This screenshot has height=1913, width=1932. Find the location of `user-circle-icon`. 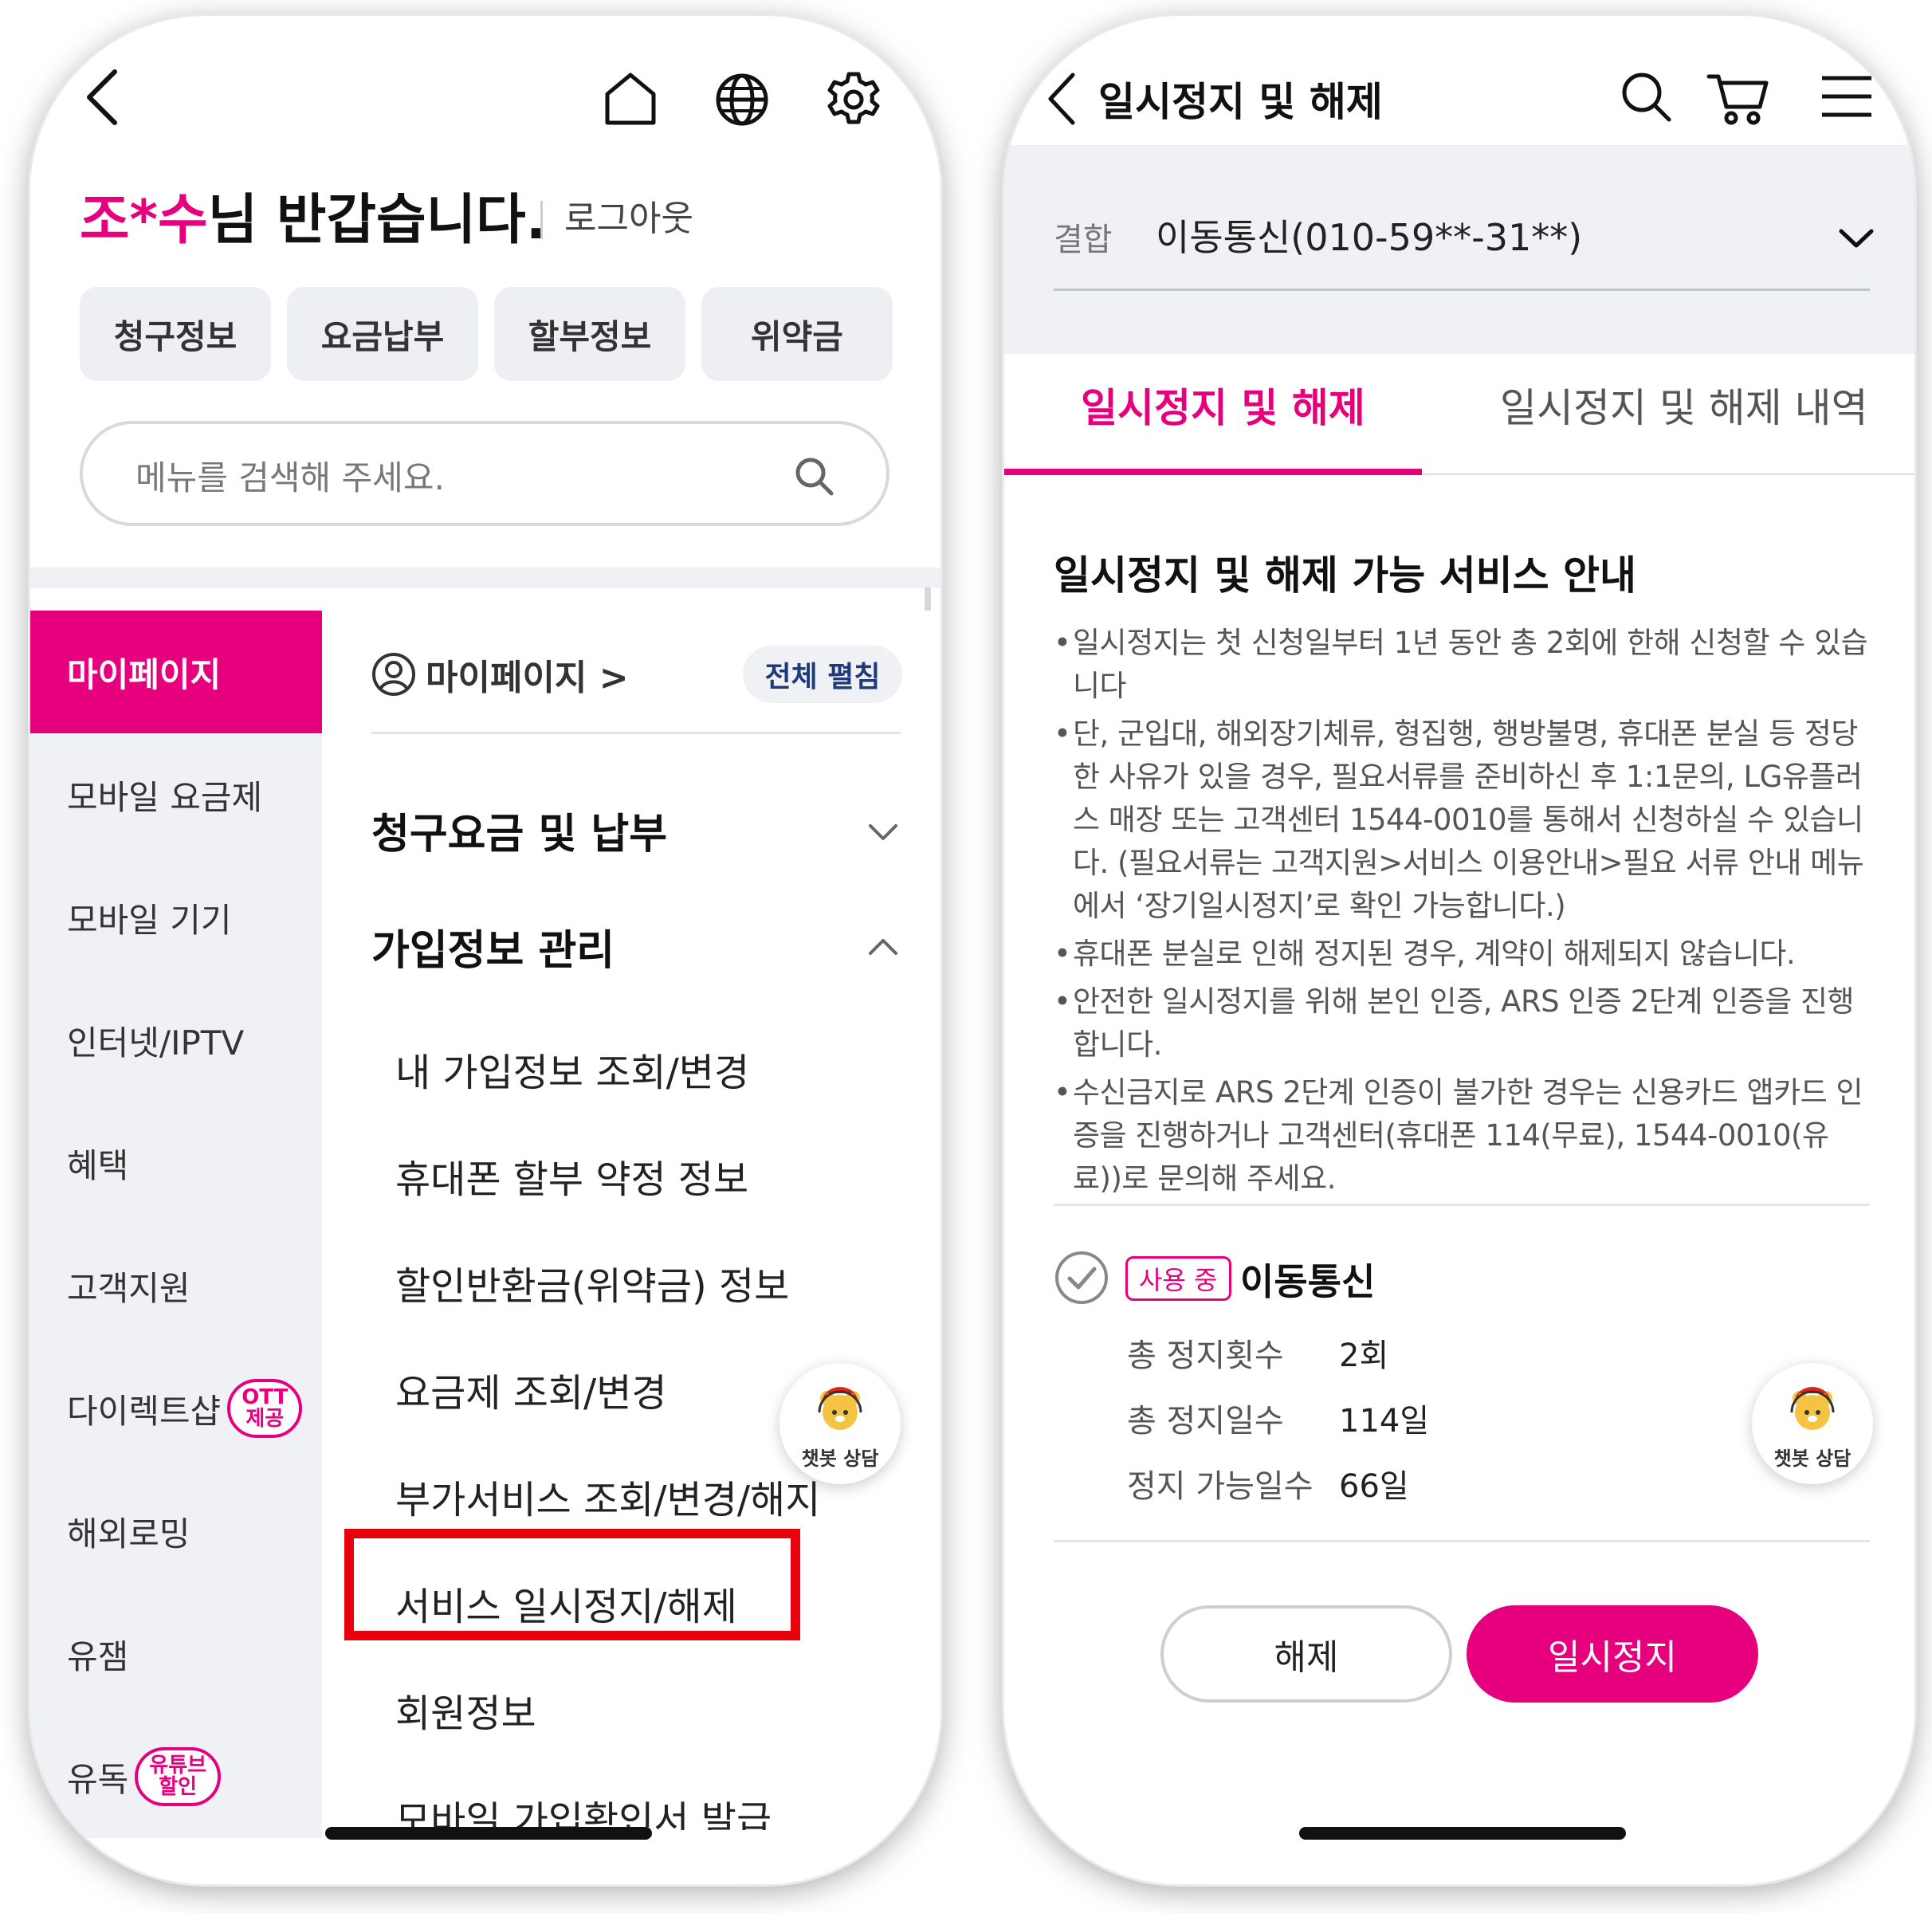

user-circle-icon is located at coordinates (393, 675).